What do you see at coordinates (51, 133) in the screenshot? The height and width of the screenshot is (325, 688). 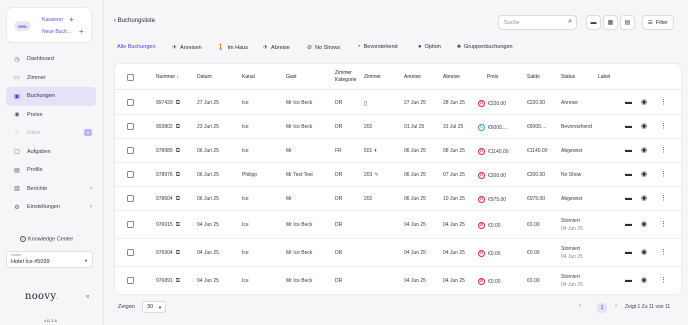 I see `sidebar-item-inbox: ◌ Inbox 0` at bounding box center [51, 133].